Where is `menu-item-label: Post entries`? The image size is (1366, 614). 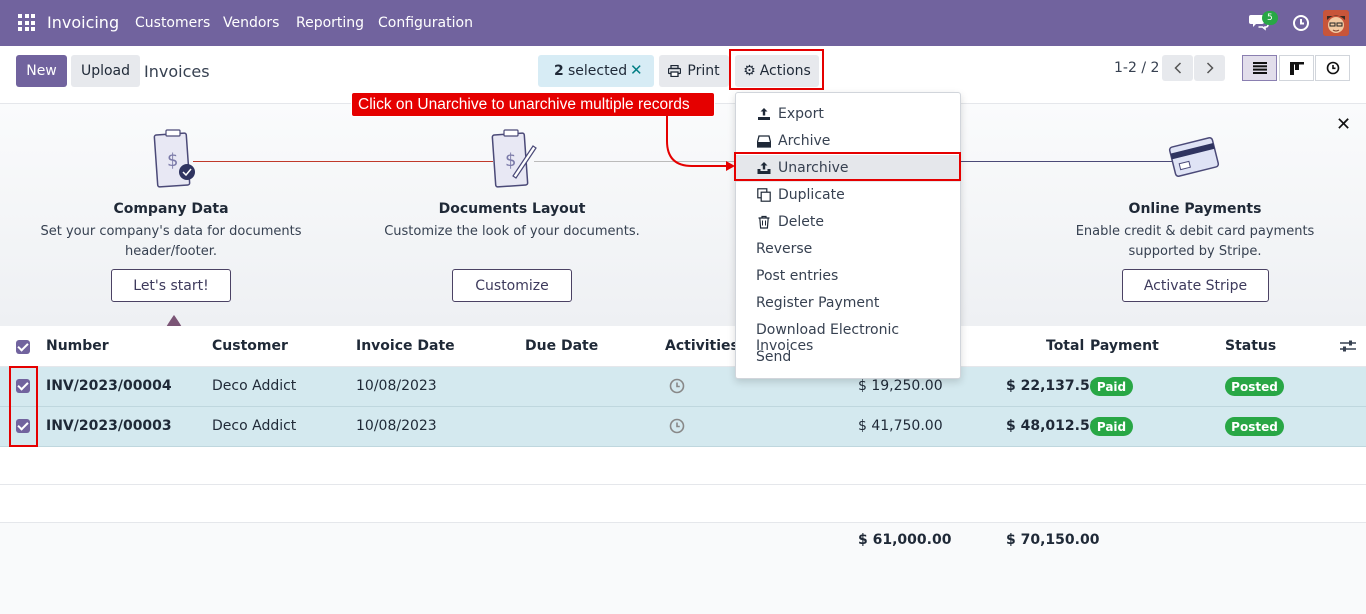 menu-item-label: Post entries is located at coordinates (797, 276).